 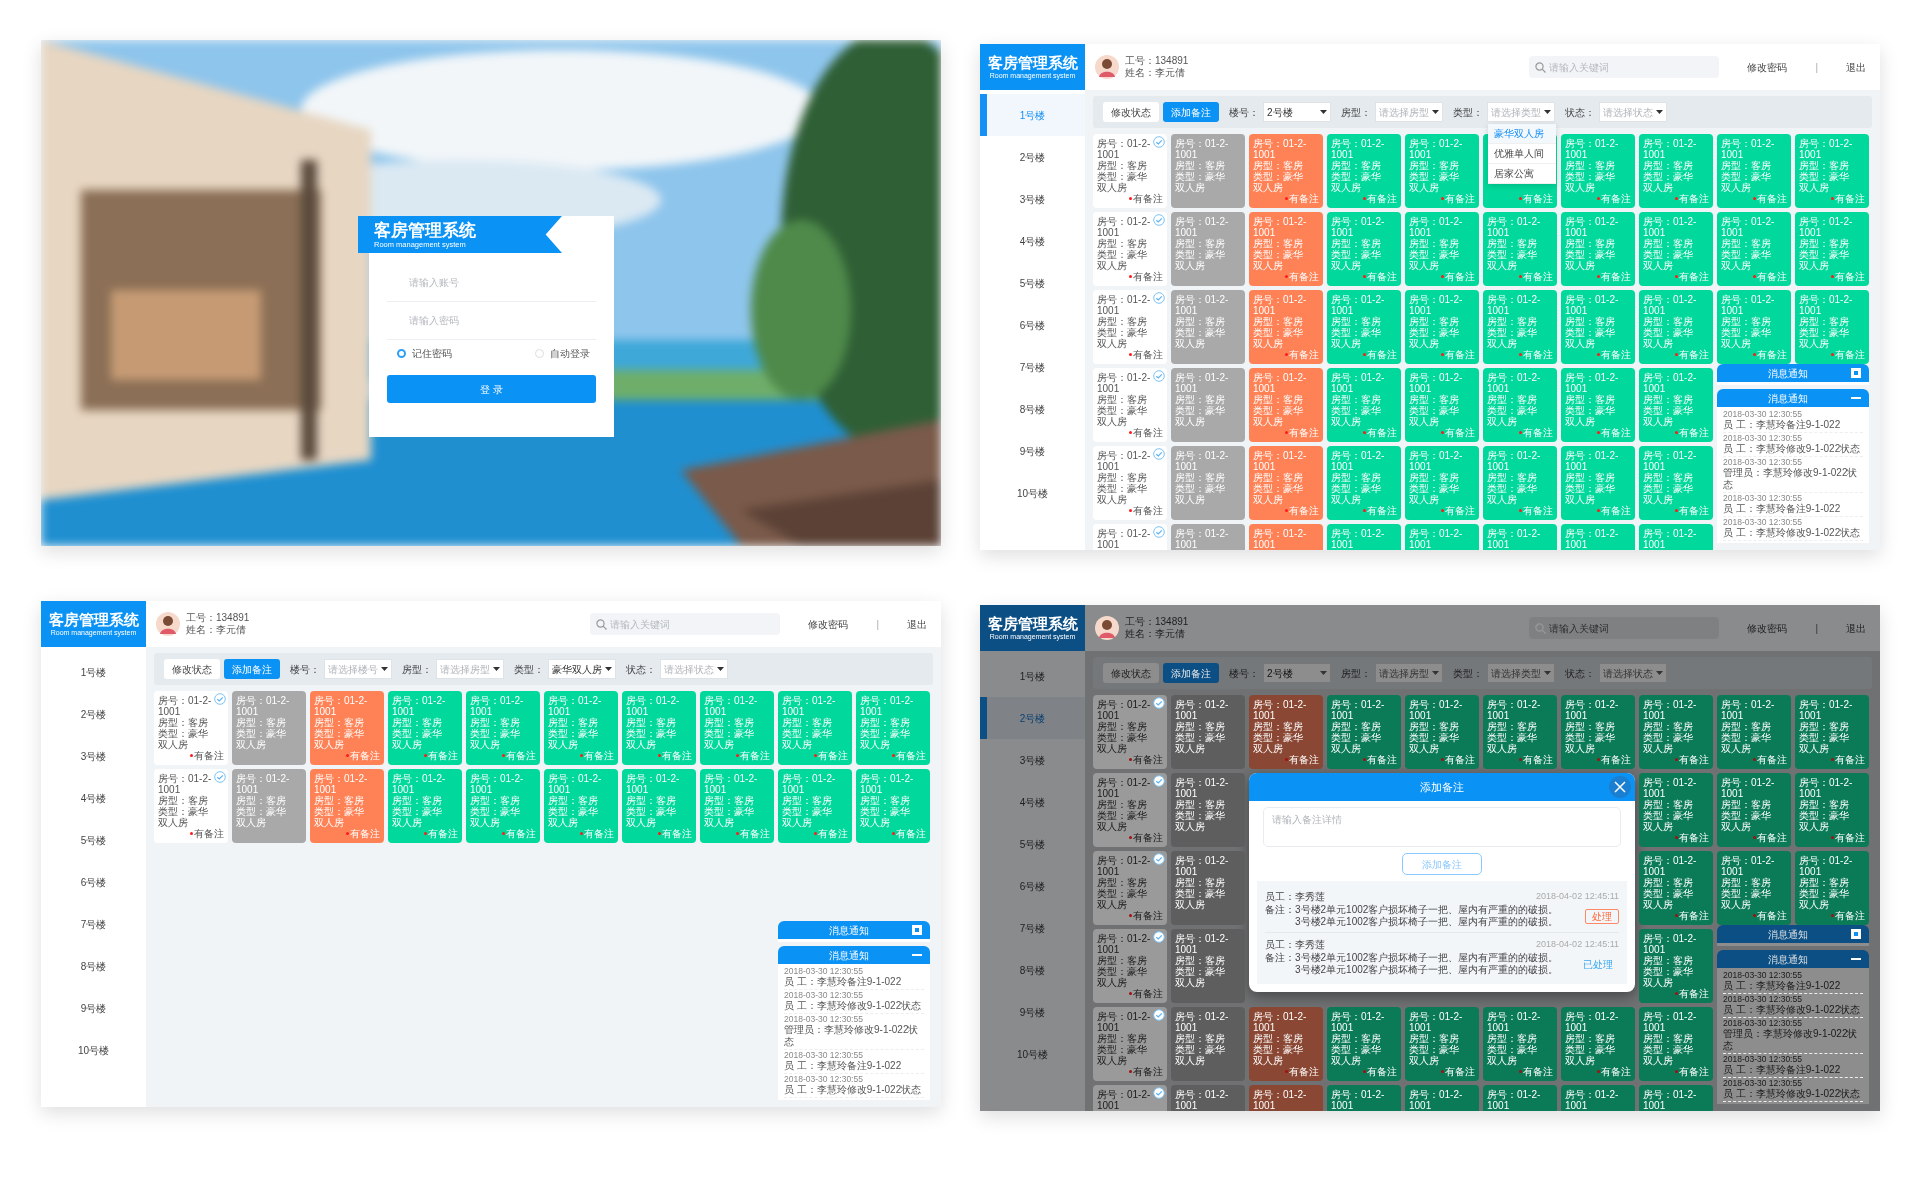 I want to click on status-button: 处理, so click(x=1602, y=916).